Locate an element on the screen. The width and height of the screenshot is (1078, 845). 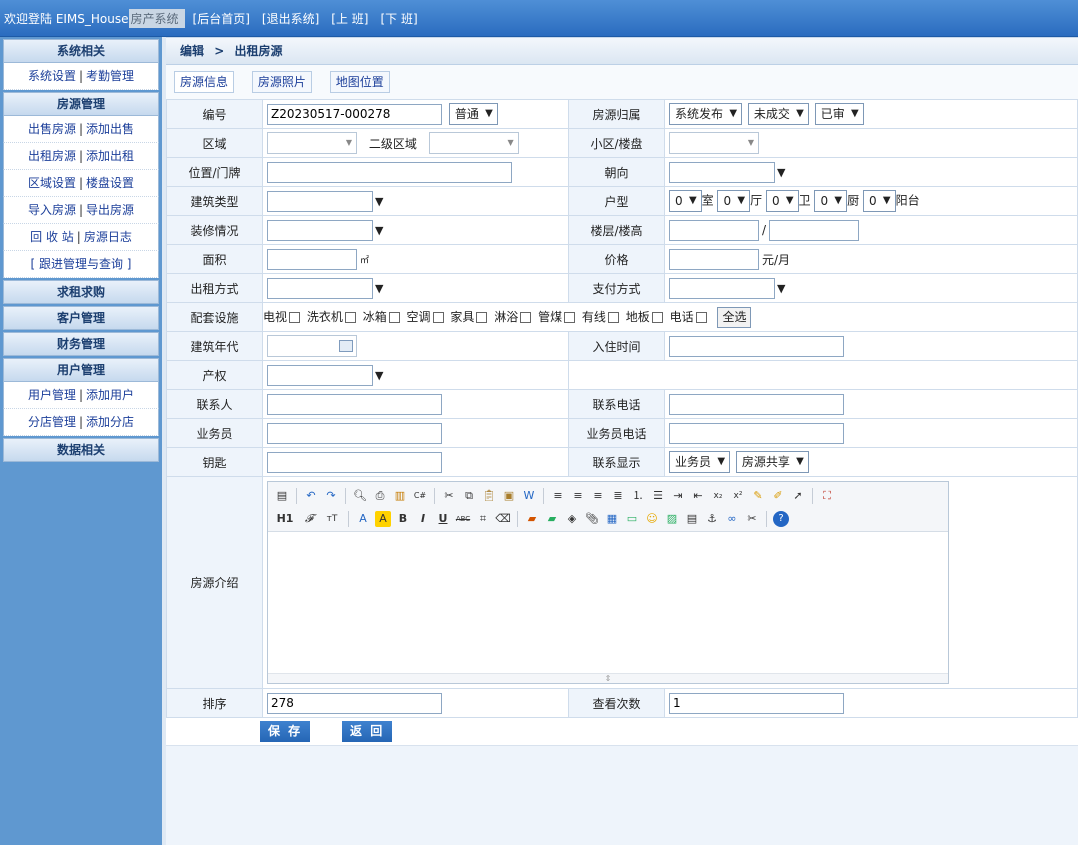
font-family-icon: 𝓕 is located at coordinates (309, 519).